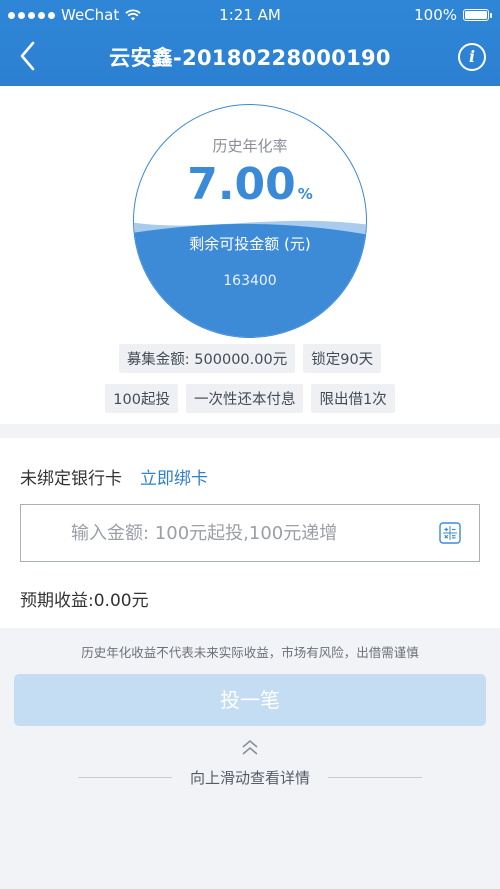 This screenshot has width=500, height=889. I want to click on tag-min-invest: 100起投, so click(141, 398).